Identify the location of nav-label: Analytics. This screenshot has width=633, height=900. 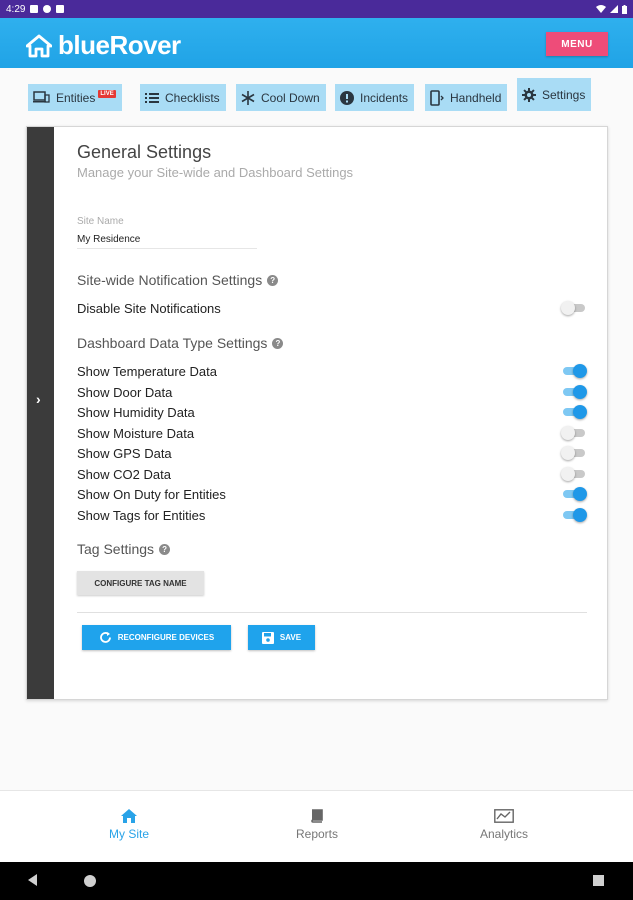
(504, 834).